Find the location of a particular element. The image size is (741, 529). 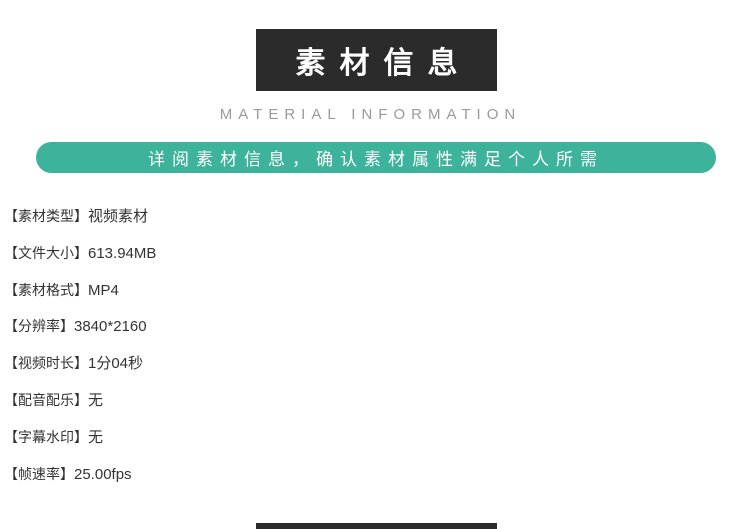

info-item-duration: 【视频时长】1分04秒 is located at coordinates (80, 371).